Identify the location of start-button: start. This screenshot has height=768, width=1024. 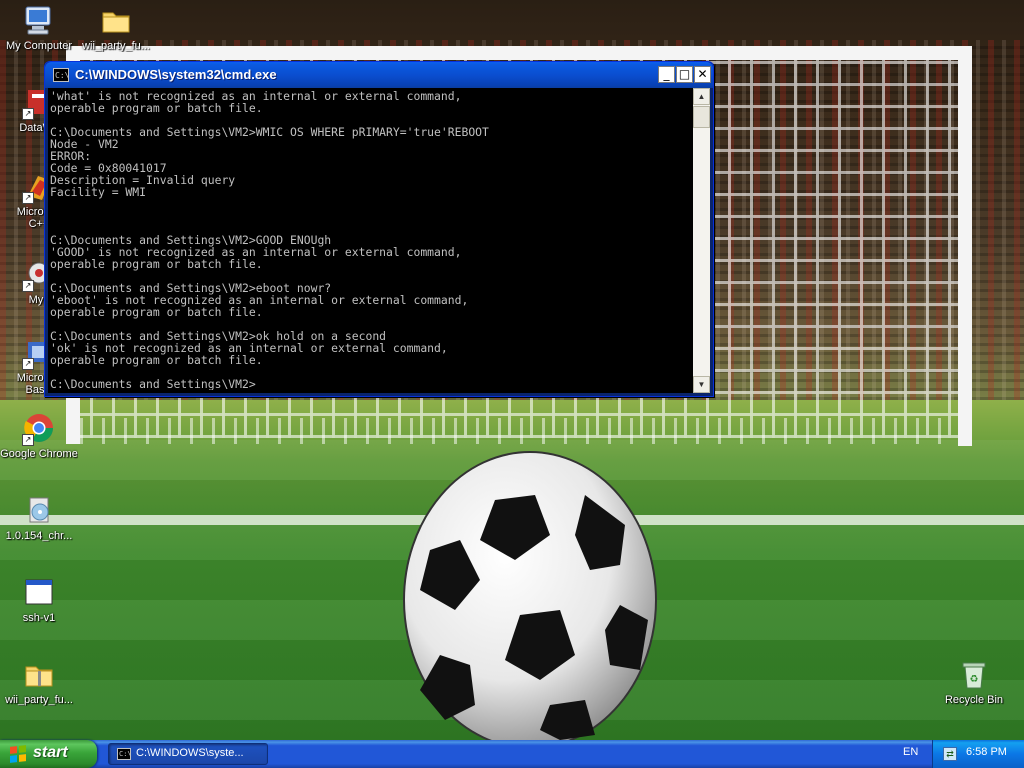
(48, 754).